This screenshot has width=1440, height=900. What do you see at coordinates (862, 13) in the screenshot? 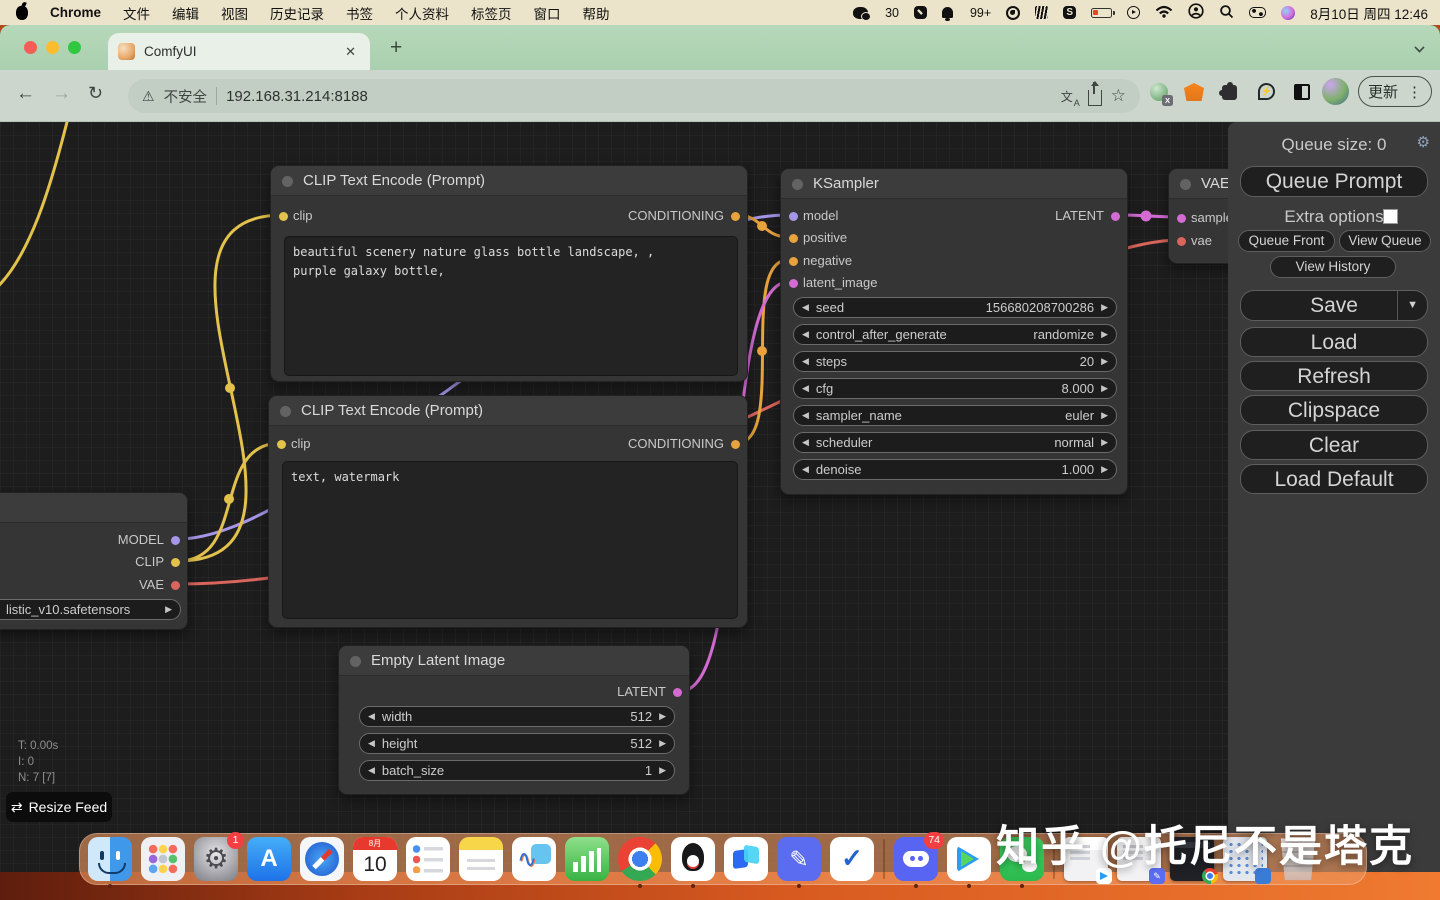
I see `wechat-status-icon` at bounding box center [862, 13].